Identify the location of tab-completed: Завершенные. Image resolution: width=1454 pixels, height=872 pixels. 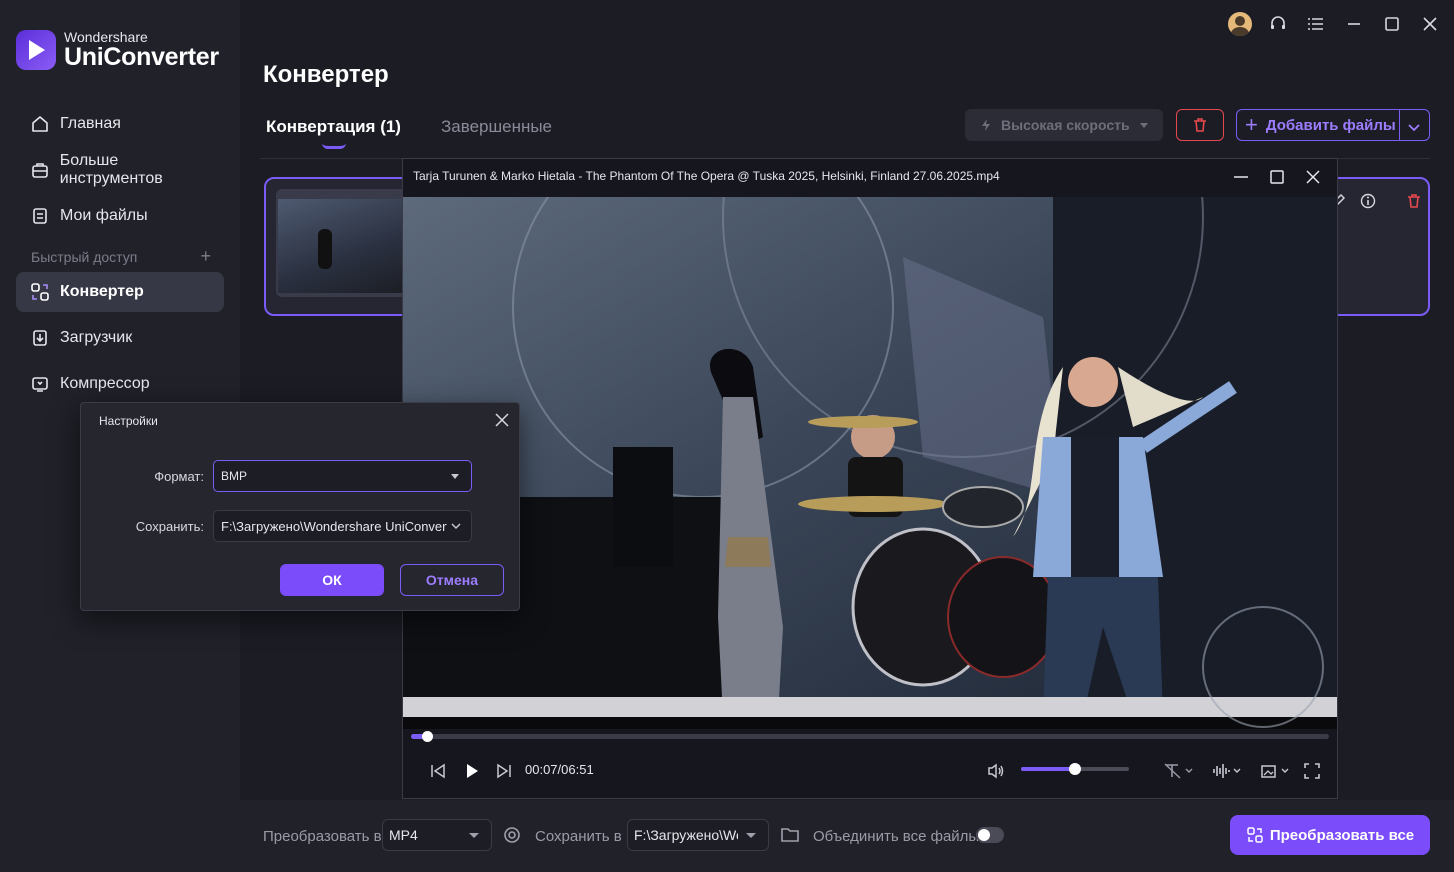
(496, 127).